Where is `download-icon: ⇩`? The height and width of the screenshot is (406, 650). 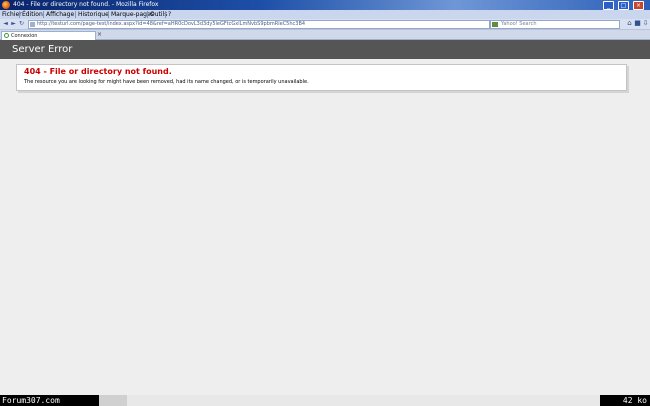
download-icon: ⇩ is located at coordinates (645, 23).